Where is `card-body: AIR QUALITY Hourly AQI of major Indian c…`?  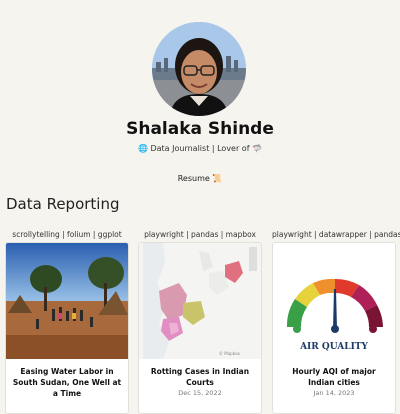
card-body: AIR QUALITY Hourly AQI of major Indian c… is located at coordinates (334, 328).